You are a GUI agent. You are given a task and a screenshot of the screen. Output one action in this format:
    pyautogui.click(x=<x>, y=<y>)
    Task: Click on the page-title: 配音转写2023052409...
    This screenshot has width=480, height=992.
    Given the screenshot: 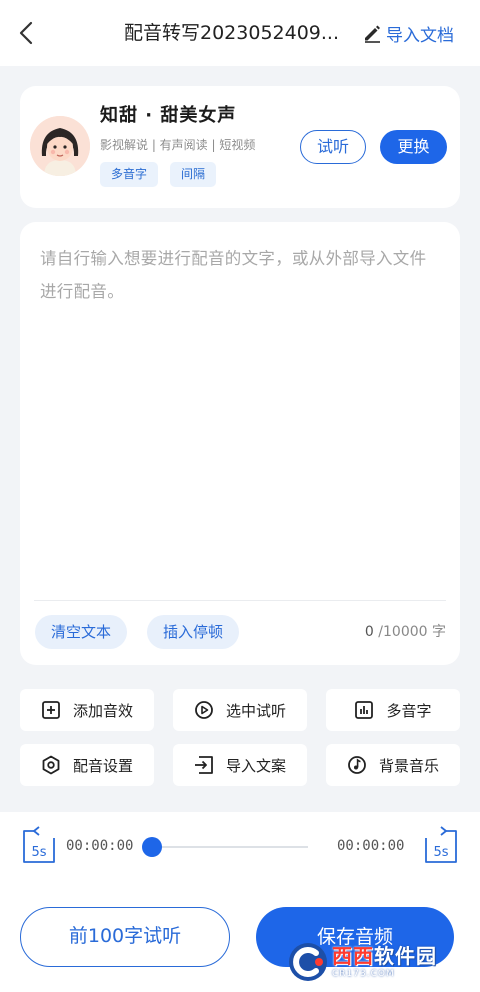 What is the action you would take?
    pyautogui.click(x=232, y=33)
    